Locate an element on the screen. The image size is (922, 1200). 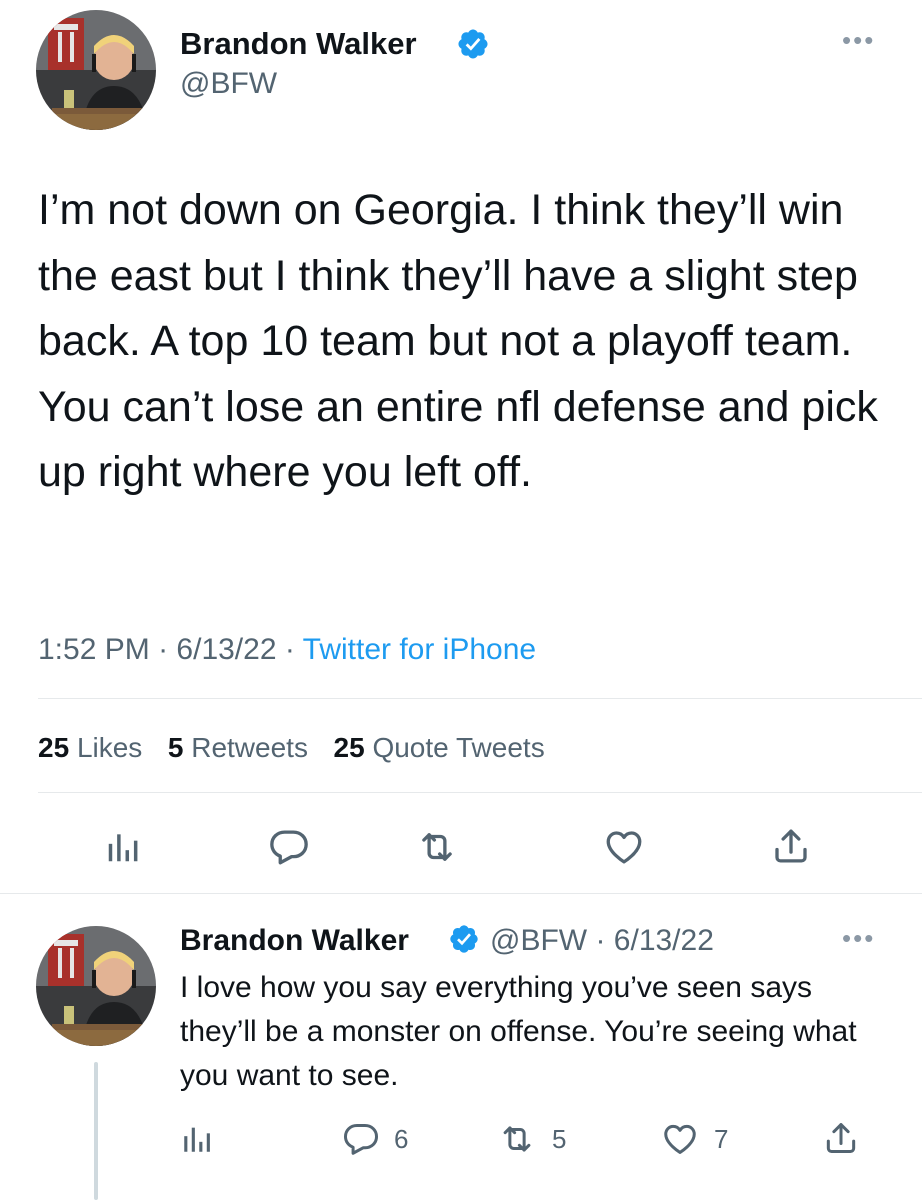
reply-count: 6 is located at coordinates (401, 1138).